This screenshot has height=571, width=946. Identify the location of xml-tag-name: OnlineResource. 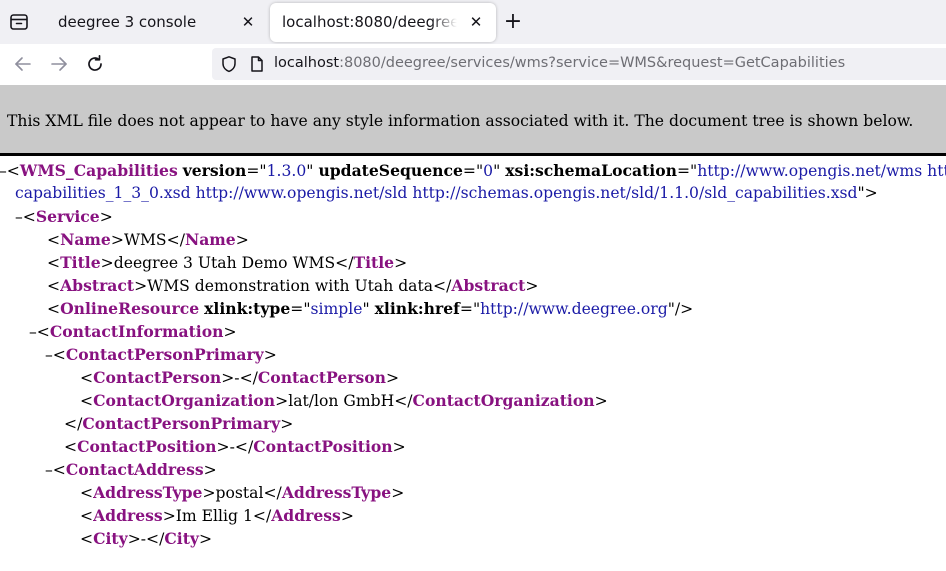
(130, 308).